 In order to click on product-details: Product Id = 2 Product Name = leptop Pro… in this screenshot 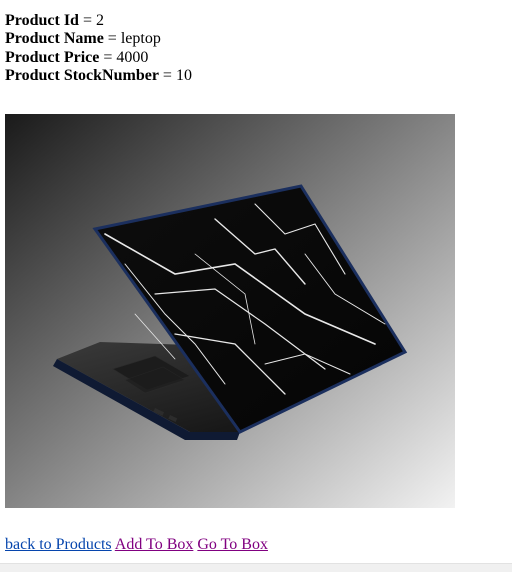, I will do `click(98, 49)`.